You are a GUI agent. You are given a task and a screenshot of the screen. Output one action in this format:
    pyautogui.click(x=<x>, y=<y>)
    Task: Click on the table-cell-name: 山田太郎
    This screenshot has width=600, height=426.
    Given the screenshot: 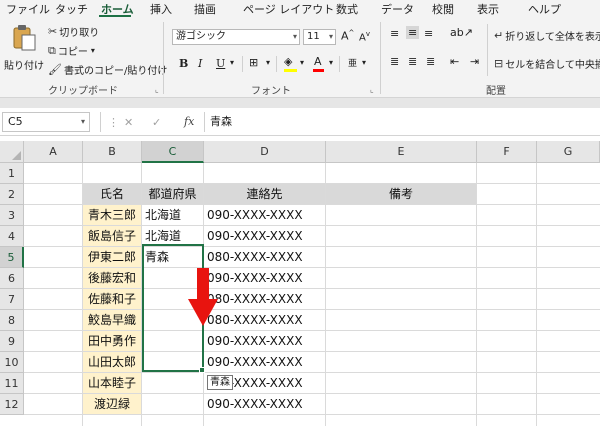 What is the action you would take?
    pyautogui.click(x=112, y=362)
    